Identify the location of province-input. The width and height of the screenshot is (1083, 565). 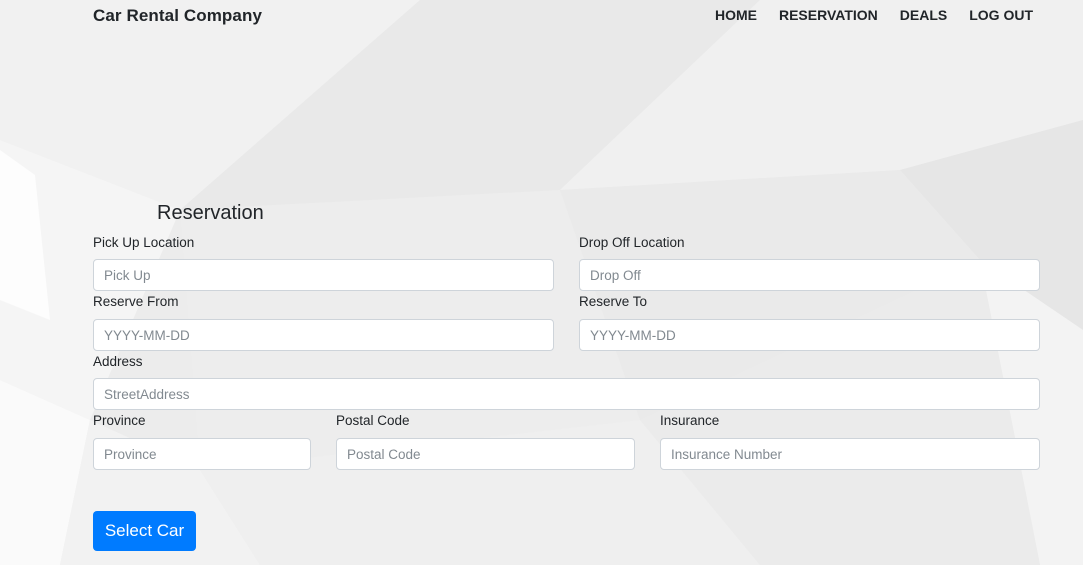
(202, 454).